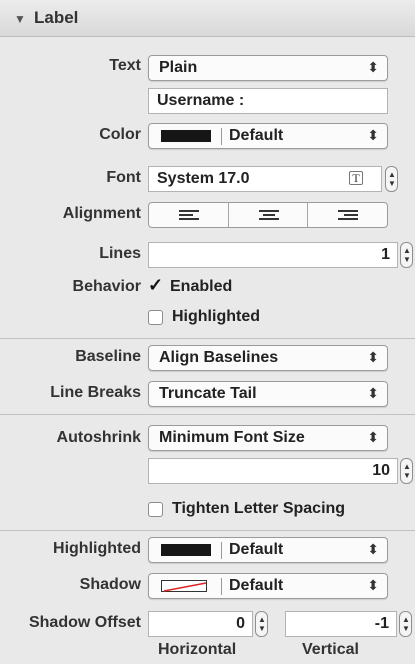 The height and width of the screenshot is (664, 415). What do you see at coordinates (256, 549) in the screenshot?
I see `highlighted-color-value: Default` at bounding box center [256, 549].